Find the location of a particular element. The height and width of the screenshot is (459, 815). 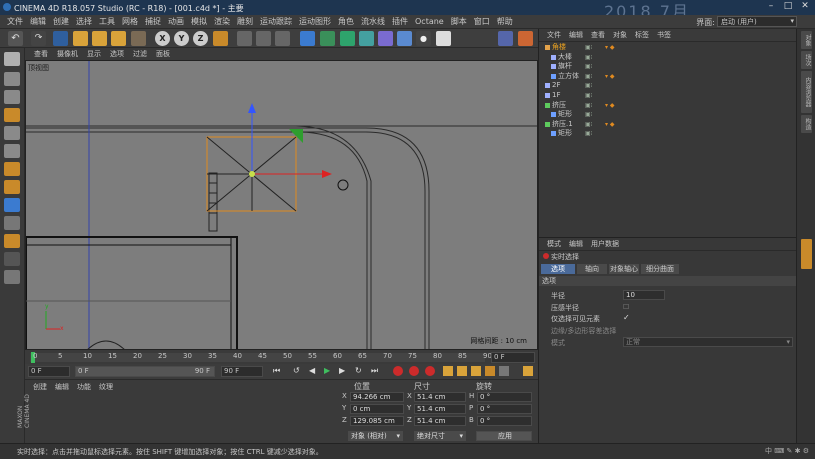

parameter-key-icon is located at coordinates (490, 371).